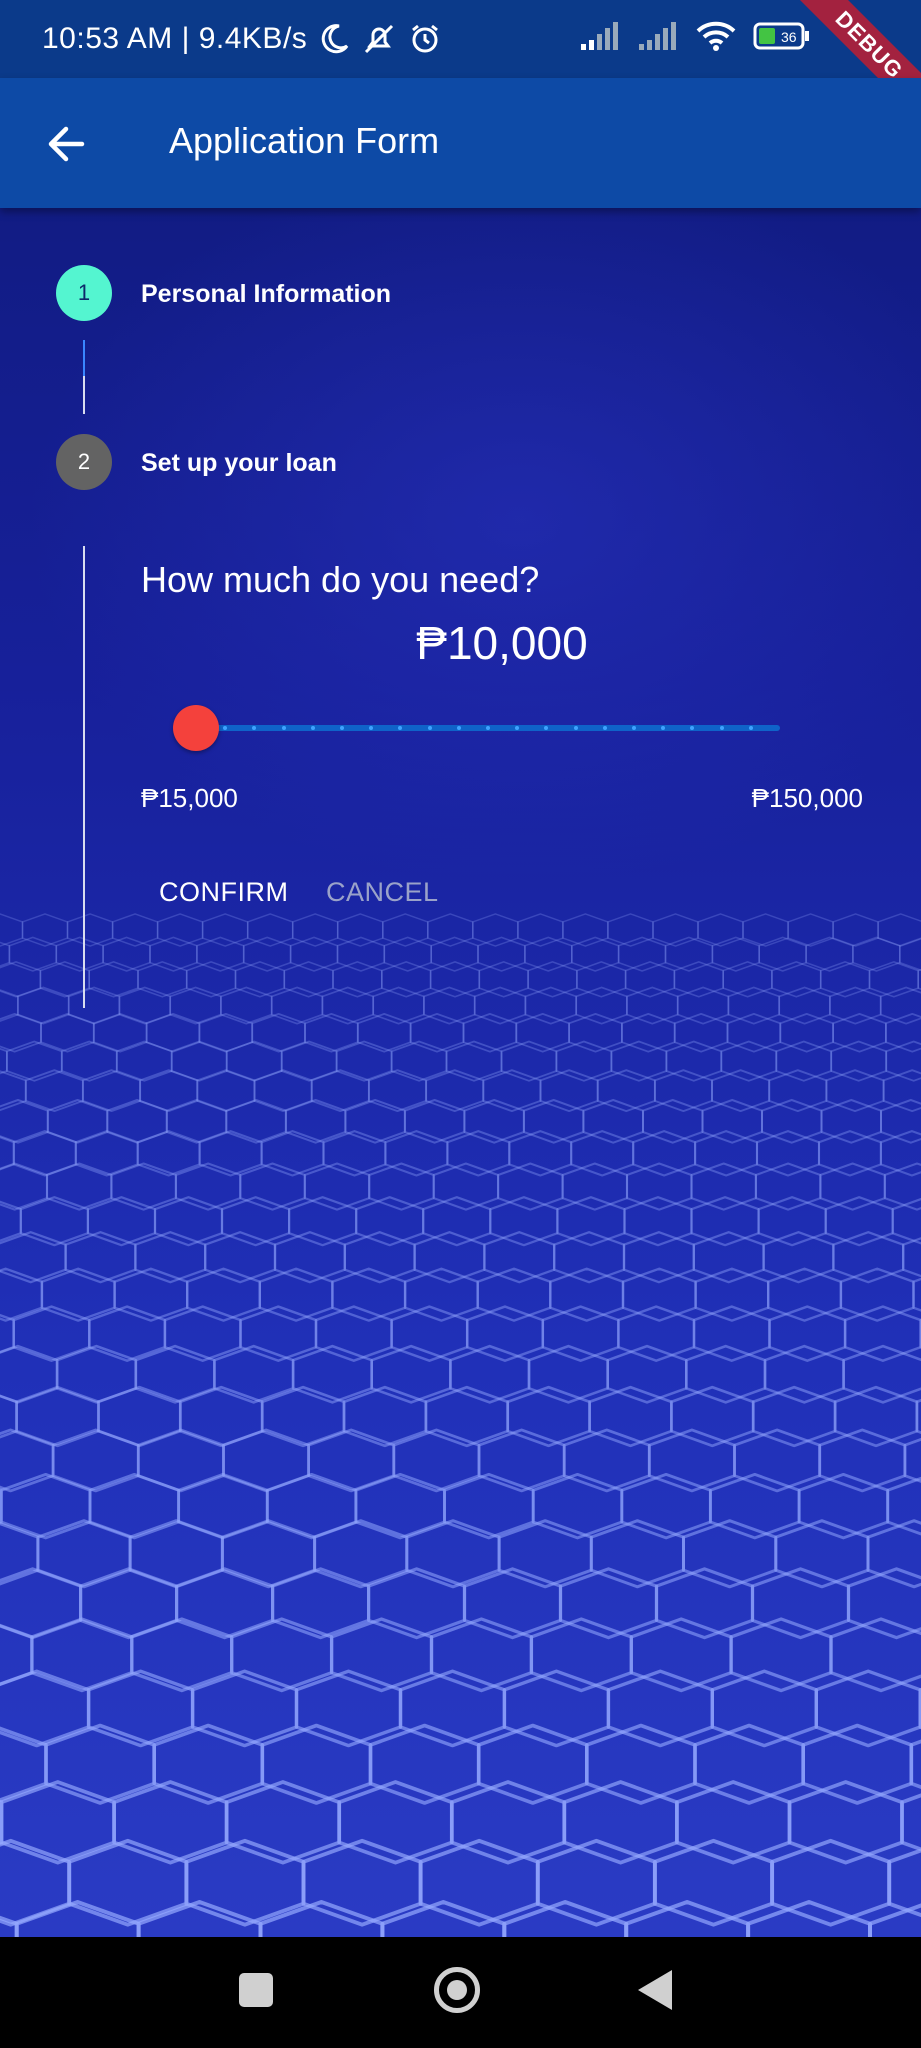 This screenshot has height=2048, width=921. Describe the element at coordinates (340, 579) in the screenshot. I see `loan-question: How much do you need?` at that location.